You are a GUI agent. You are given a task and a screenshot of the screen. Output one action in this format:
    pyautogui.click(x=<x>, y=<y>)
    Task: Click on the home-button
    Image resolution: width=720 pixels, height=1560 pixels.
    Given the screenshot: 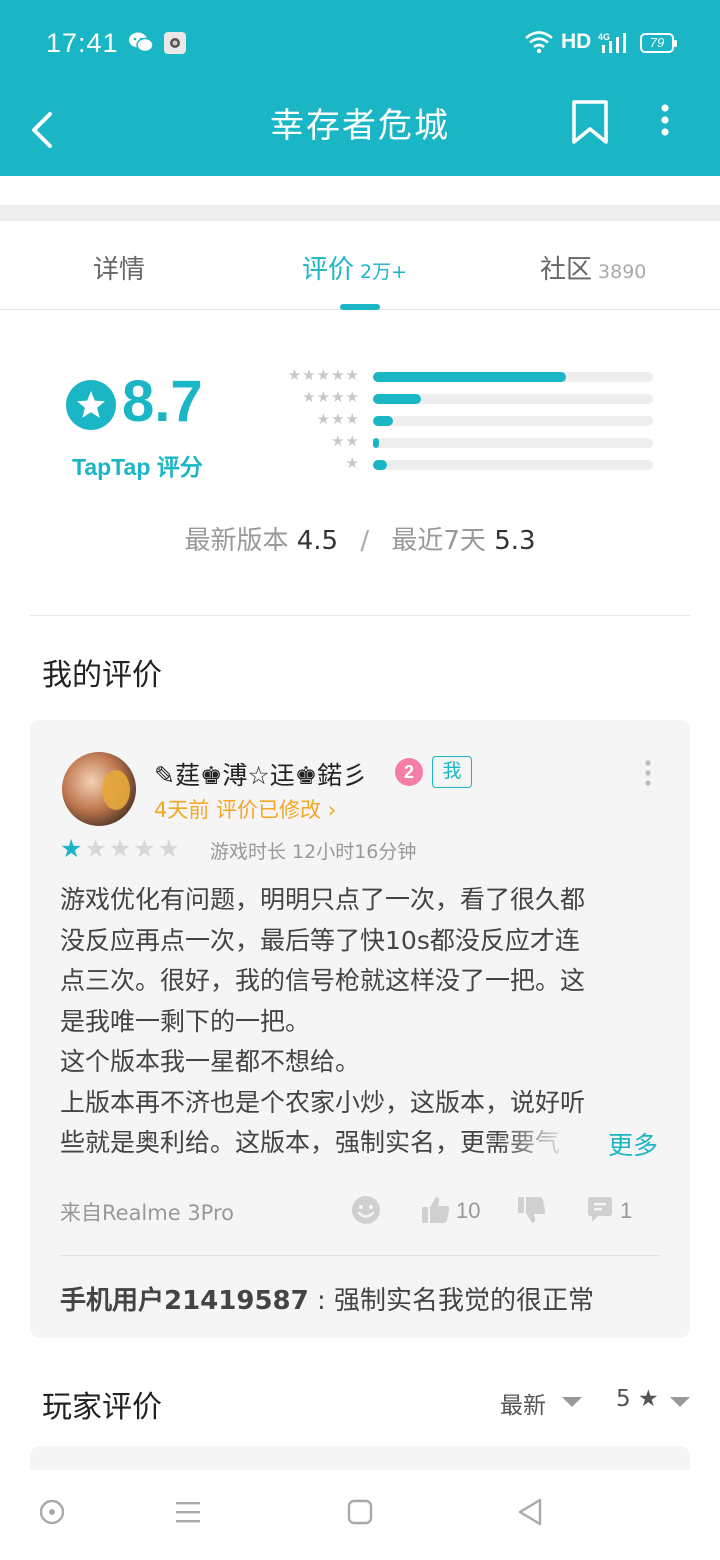 What is the action you would take?
    pyautogui.click(x=360, y=1514)
    